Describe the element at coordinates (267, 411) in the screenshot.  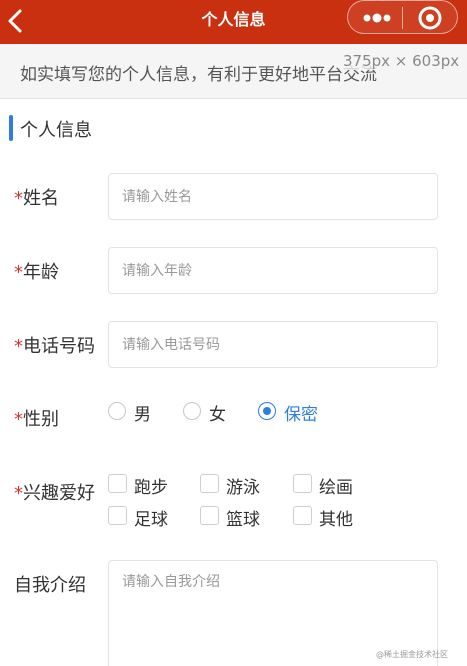
I see `radio-circle-selected` at that location.